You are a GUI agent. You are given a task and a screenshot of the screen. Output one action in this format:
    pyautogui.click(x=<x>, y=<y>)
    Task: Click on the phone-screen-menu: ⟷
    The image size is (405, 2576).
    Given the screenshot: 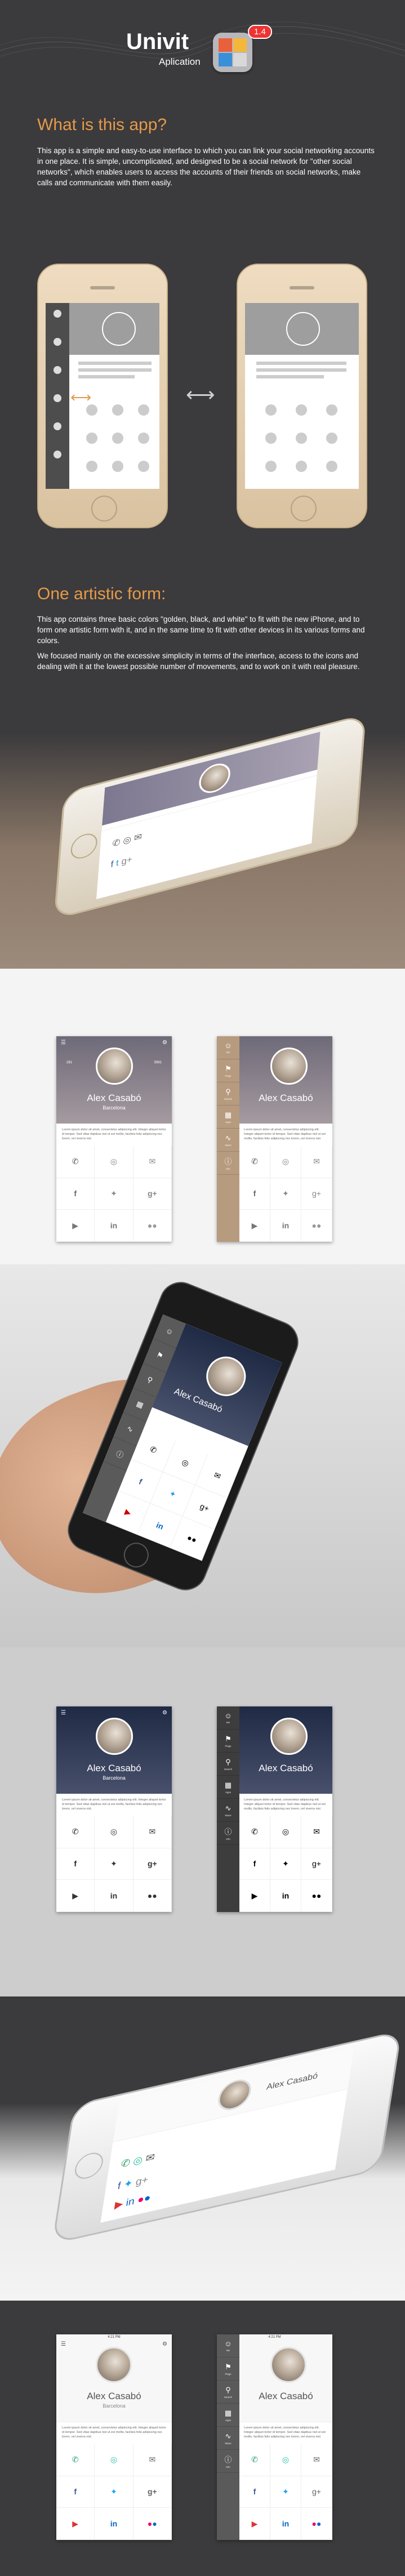 What is the action you would take?
    pyautogui.click(x=103, y=396)
    